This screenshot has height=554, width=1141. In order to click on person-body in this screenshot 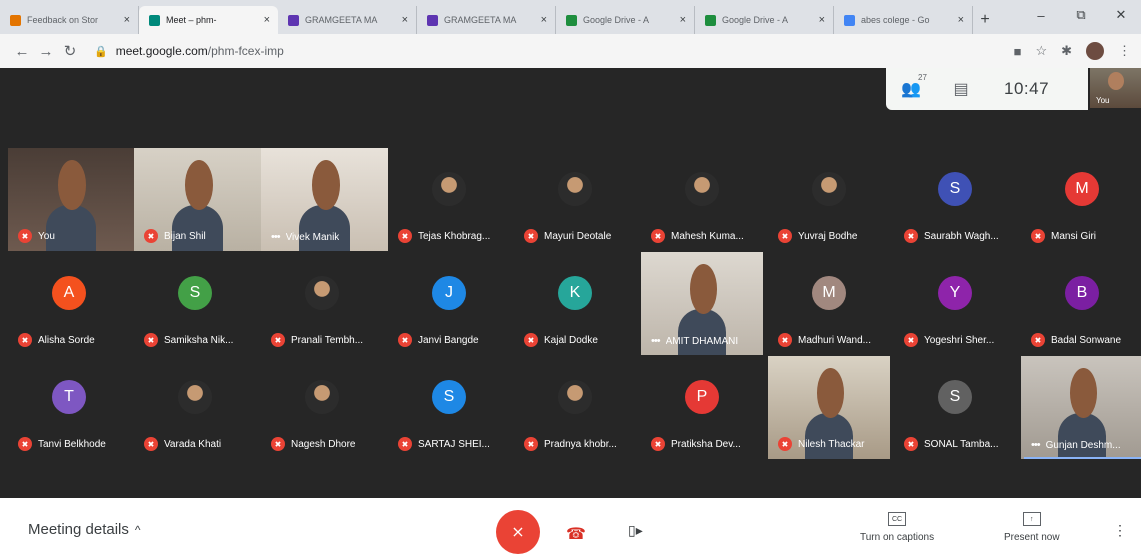, I will do `click(829, 435)`.